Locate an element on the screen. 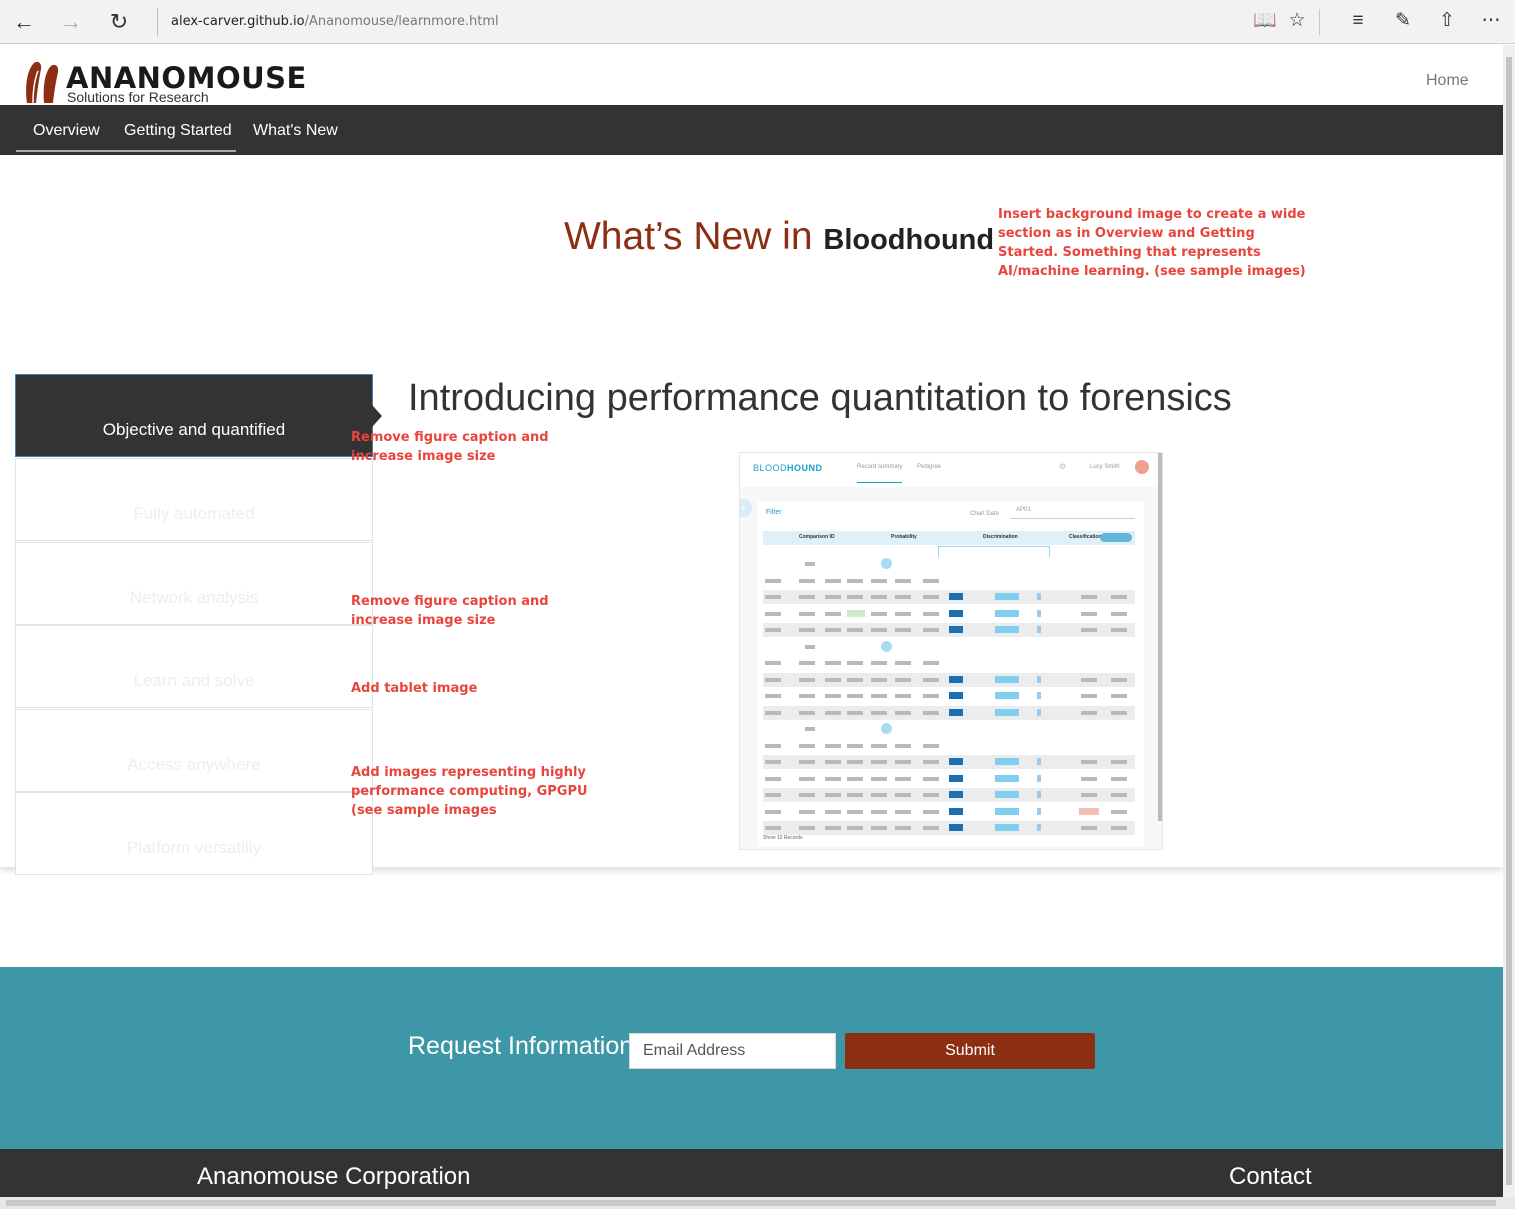  subnav-getting-started: Getting Started is located at coordinates (178, 131).